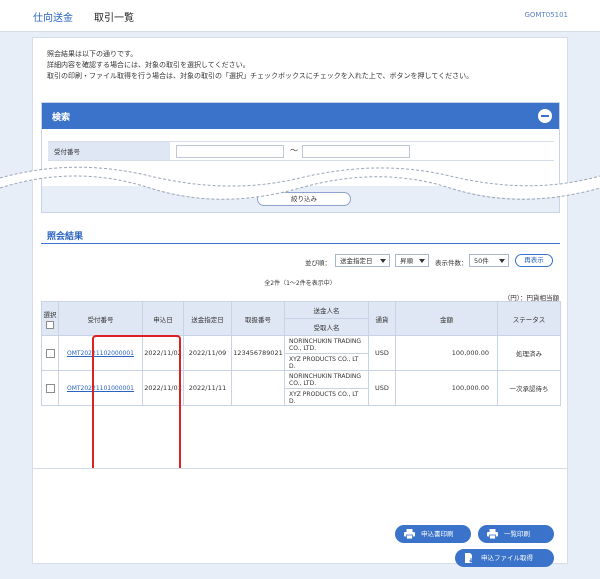 Image resolution: width=600 pixels, height=579 pixels. Describe the element at coordinates (545, 116) in the screenshot. I see `collapse-icon` at that location.